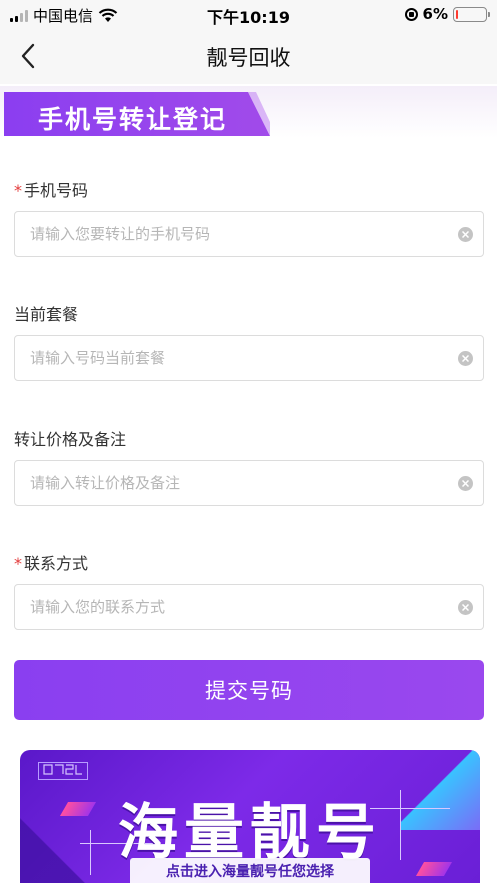 This screenshot has height=883, width=497. Describe the element at coordinates (70, 439) in the screenshot. I see `price-notes-label: 转让价格及备注` at that location.